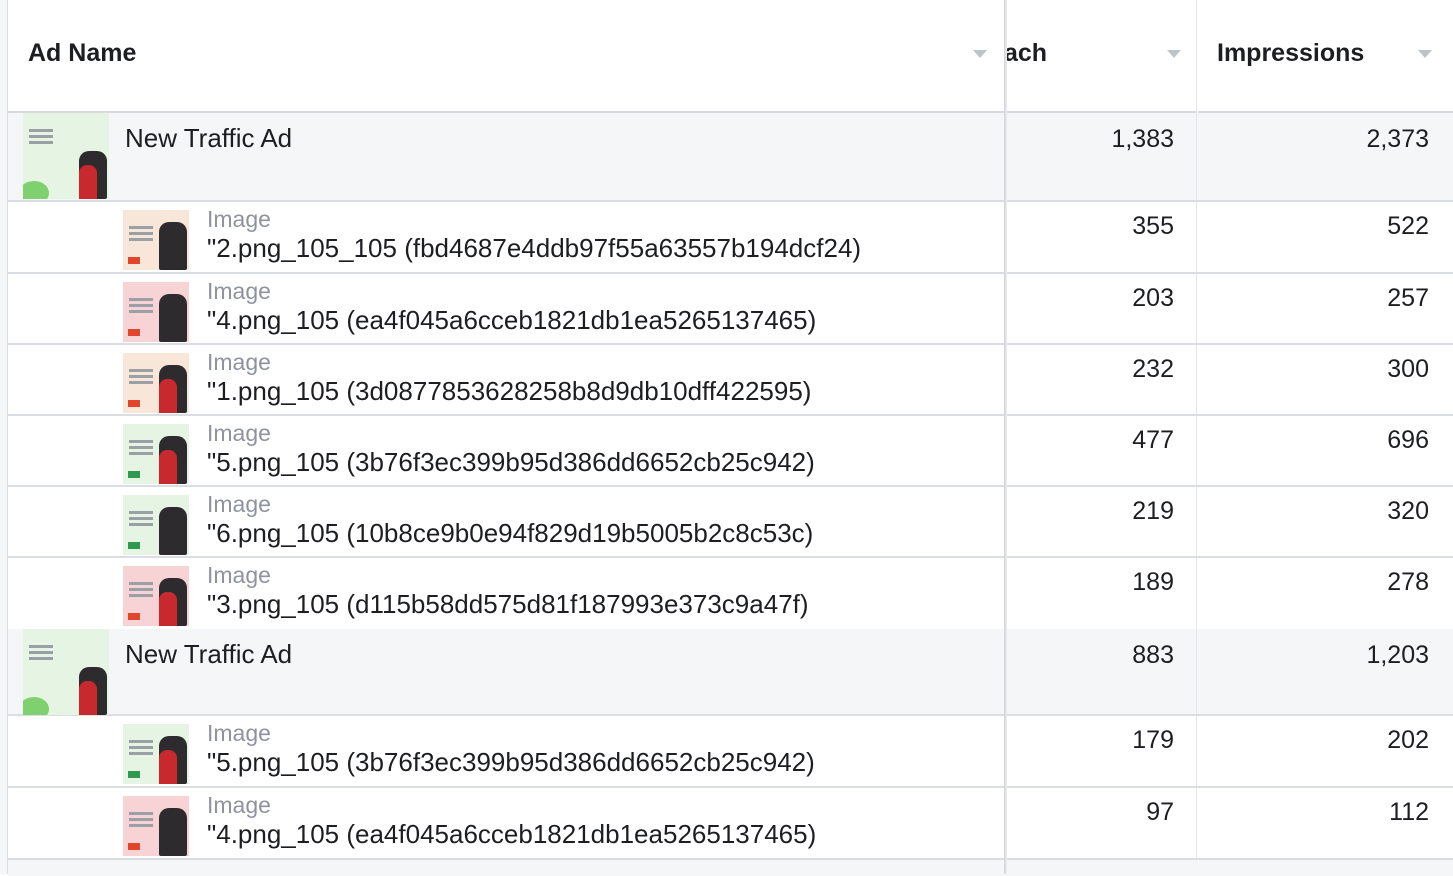 The image size is (1453, 876). What do you see at coordinates (1409, 812) in the screenshot?
I see `impressions-value: 112` at bounding box center [1409, 812].